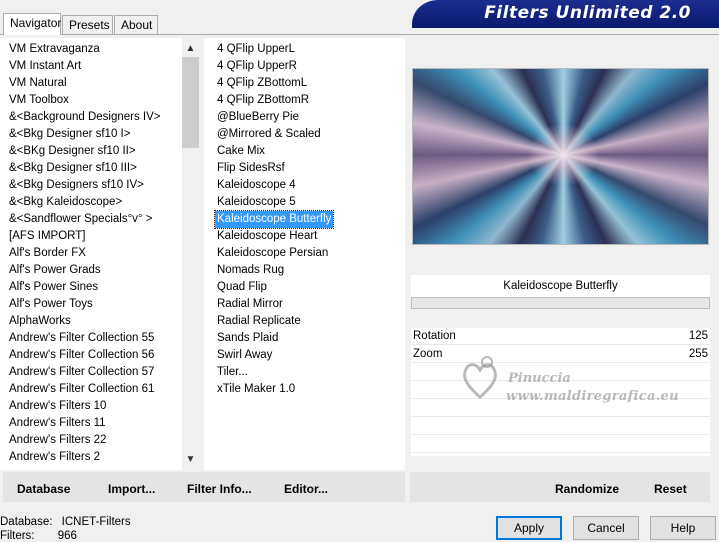  Describe the element at coordinates (251, 389) in the screenshot. I see `filter-item: xTile Maker 1.0` at that location.